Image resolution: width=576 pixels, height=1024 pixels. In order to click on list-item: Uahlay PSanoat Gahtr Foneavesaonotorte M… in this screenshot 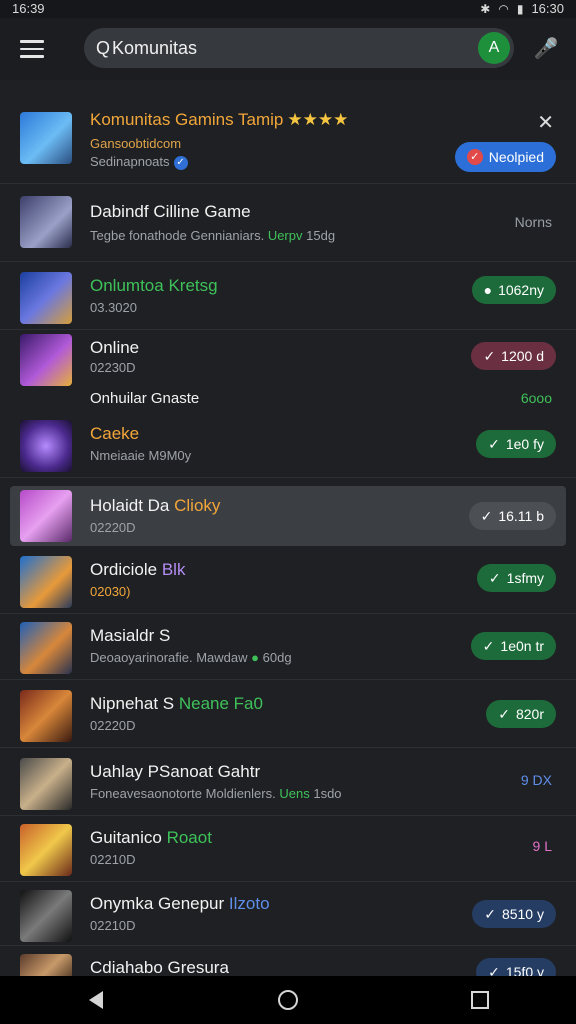, I will do `click(288, 782)`.